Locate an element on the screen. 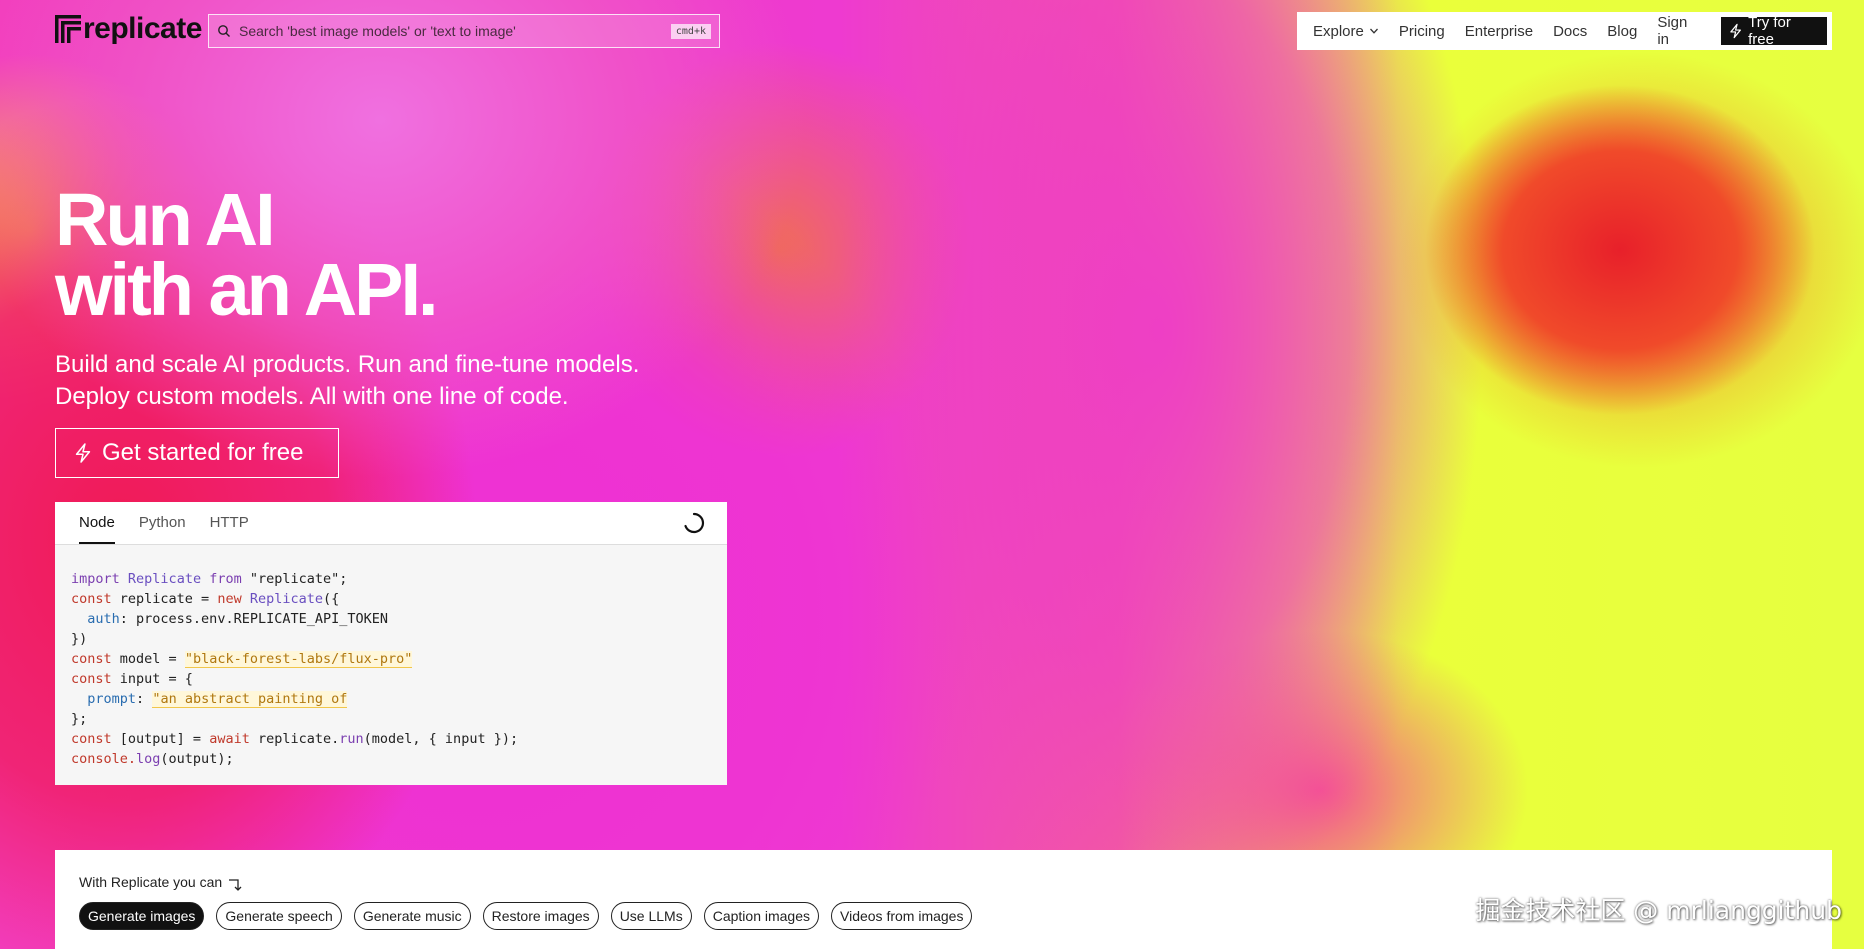 The image size is (1864, 949). nav-pricing: Pricing is located at coordinates (1422, 31).